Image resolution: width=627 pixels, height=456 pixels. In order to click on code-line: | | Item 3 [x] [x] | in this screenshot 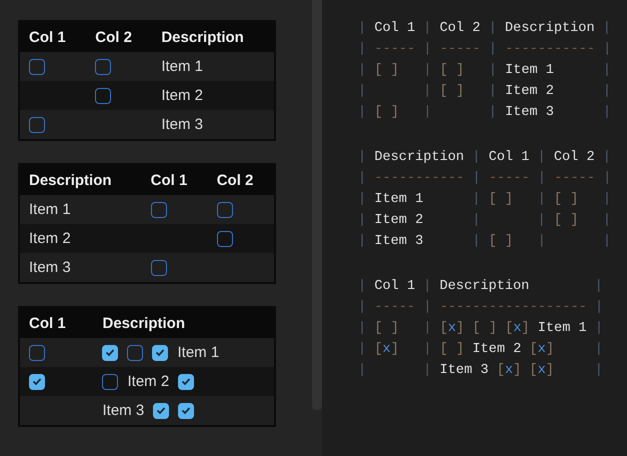, I will do `click(480, 371)`.